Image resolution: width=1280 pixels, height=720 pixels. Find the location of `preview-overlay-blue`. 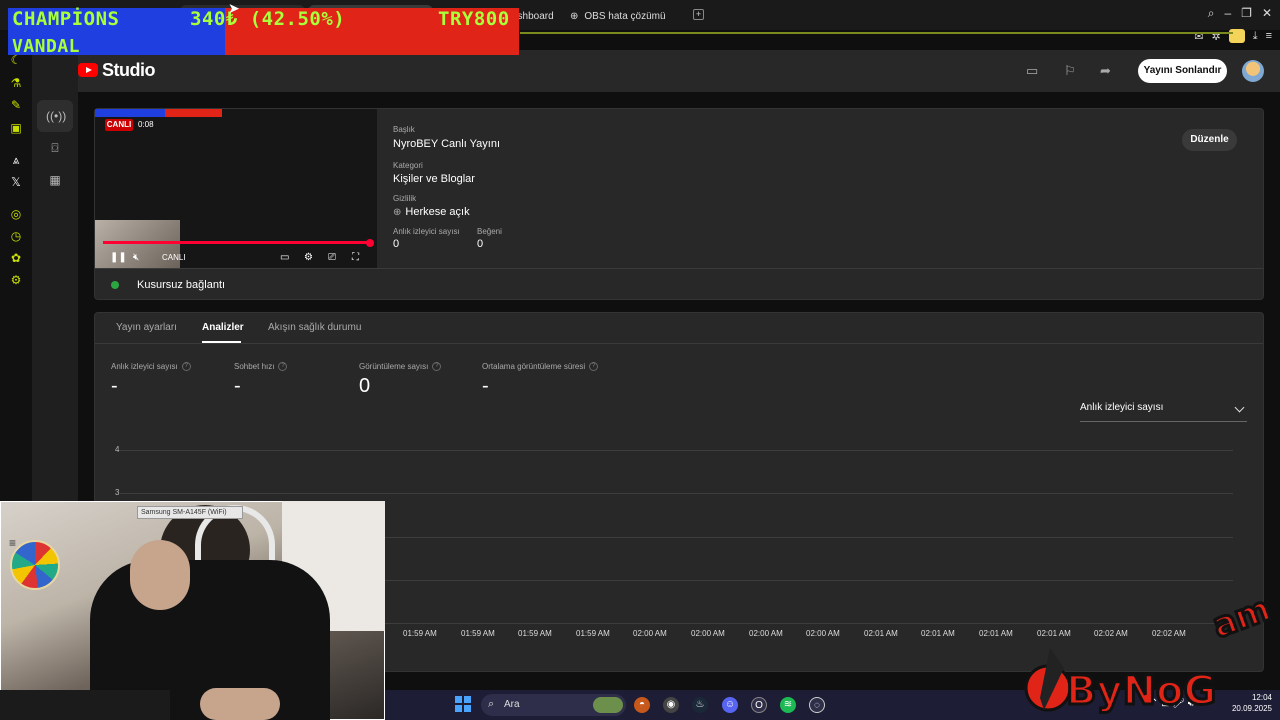

preview-overlay-blue is located at coordinates (130, 113).